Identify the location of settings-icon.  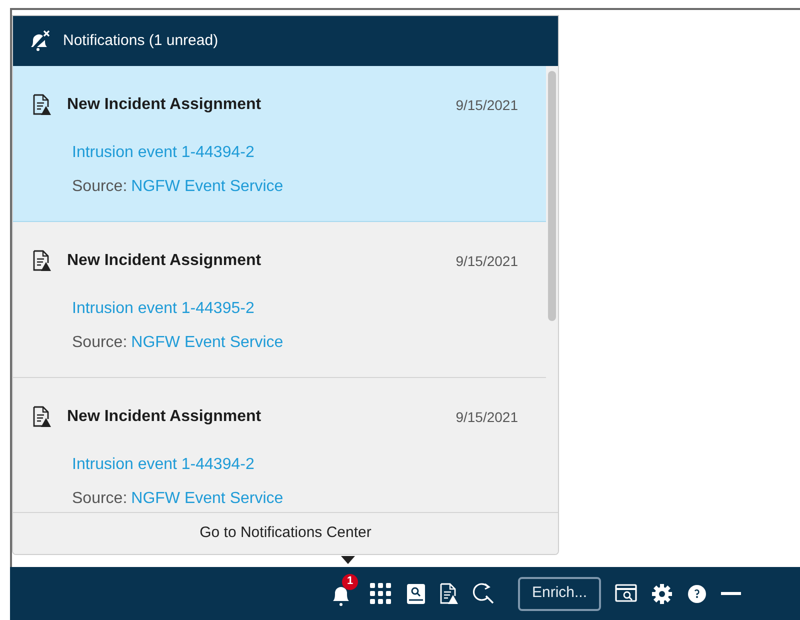
(662, 593).